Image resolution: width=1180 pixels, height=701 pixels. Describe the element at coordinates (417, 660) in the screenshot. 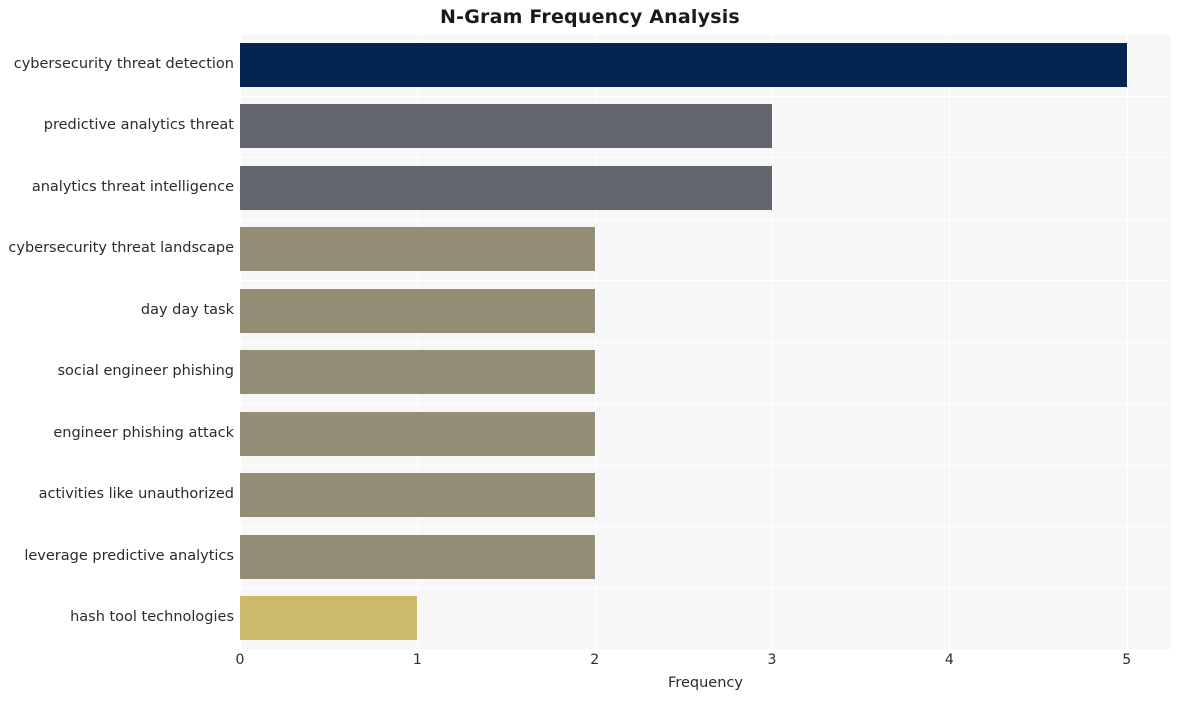

I see `x-axis-tick-label: 1` at that location.